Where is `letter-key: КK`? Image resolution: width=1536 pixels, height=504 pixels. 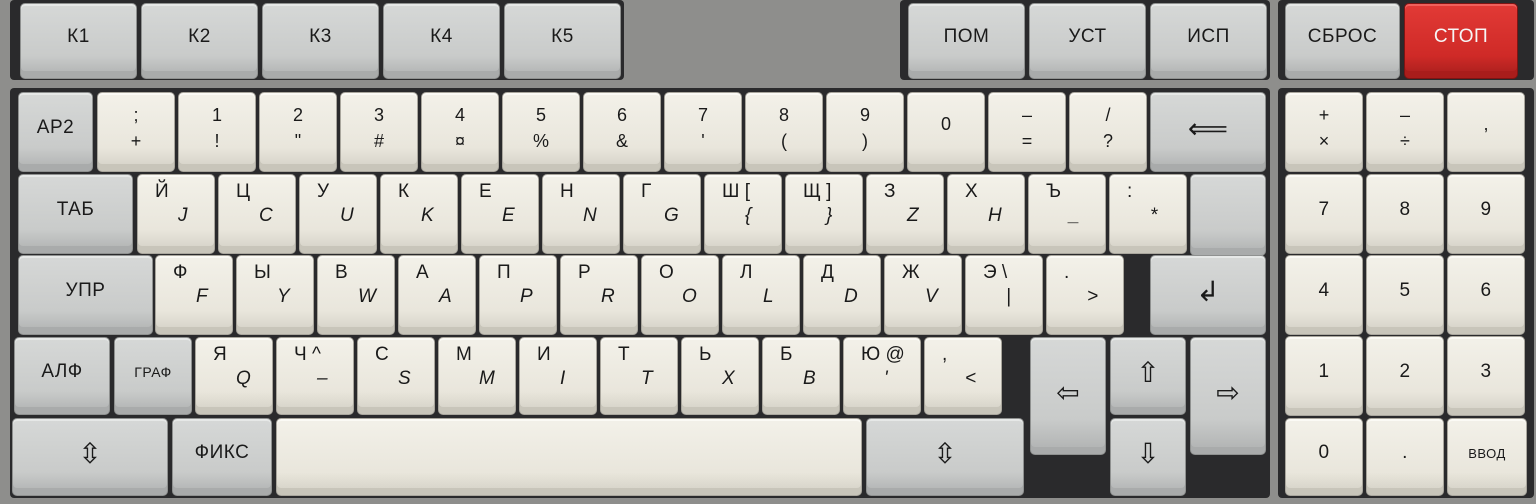
letter-key: КK is located at coordinates (419, 214).